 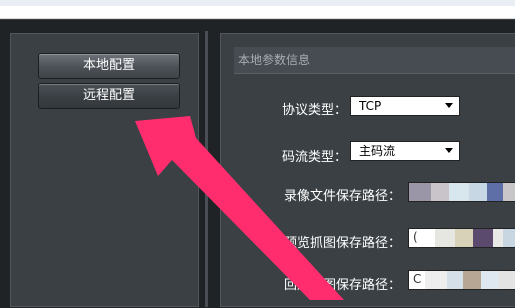 I want to click on preview-path-label: 预览抓图保存路径：, so click(x=343, y=243).